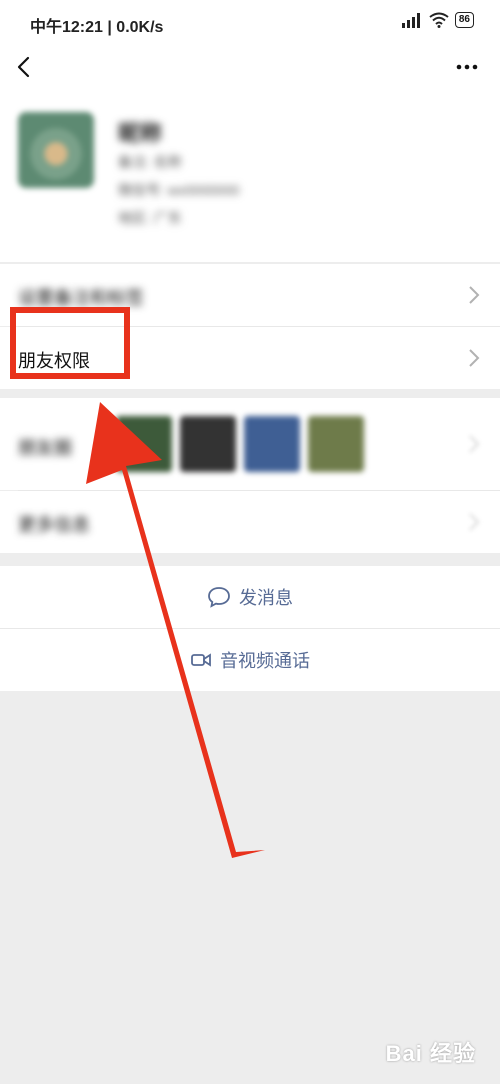 This screenshot has width=500, height=1084. Describe the element at coordinates (45, 448) in the screenshot. I see `moments-label: 朋友圈` at that location.